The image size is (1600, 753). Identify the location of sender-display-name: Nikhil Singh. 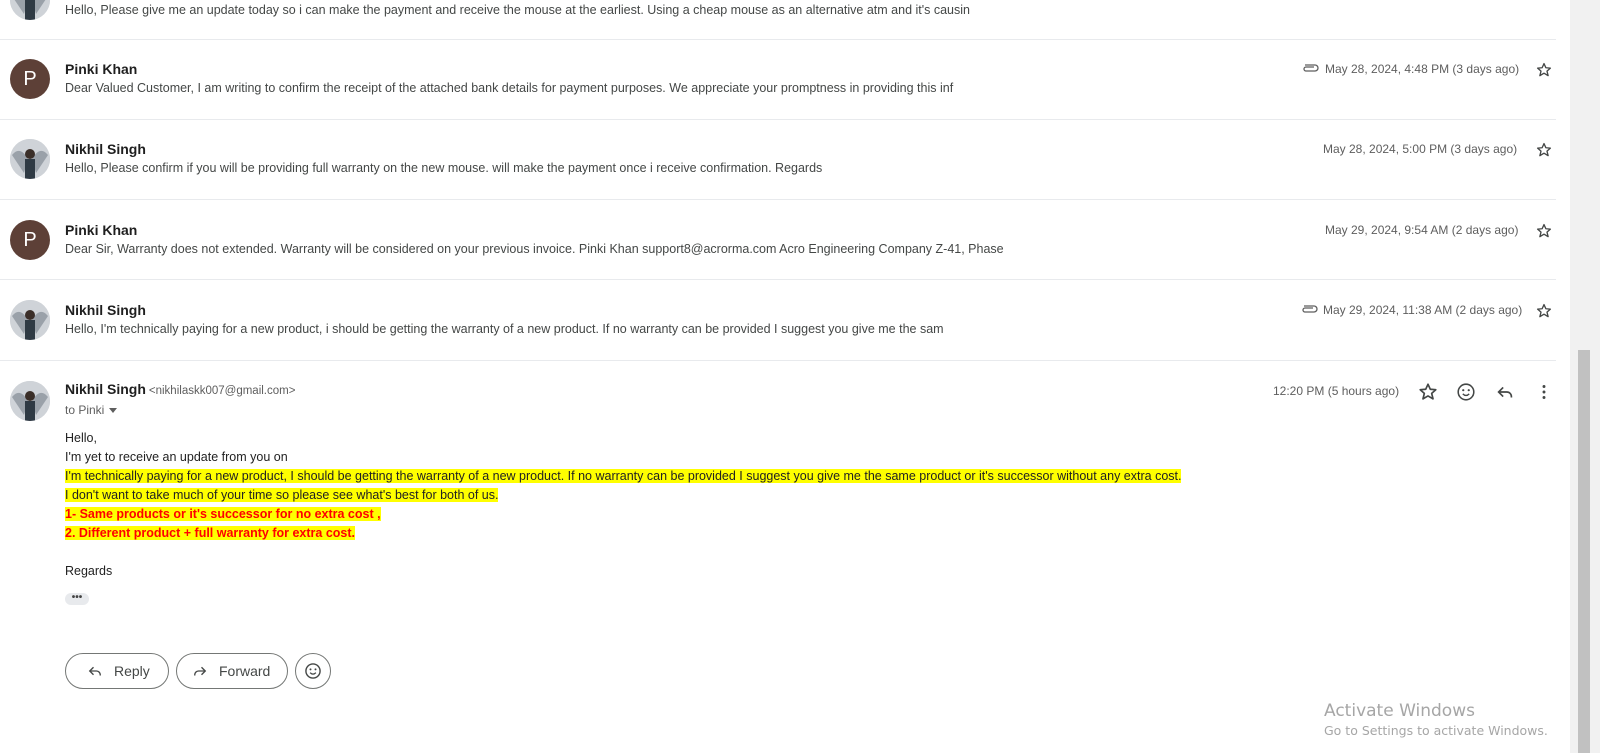
(105, 389).